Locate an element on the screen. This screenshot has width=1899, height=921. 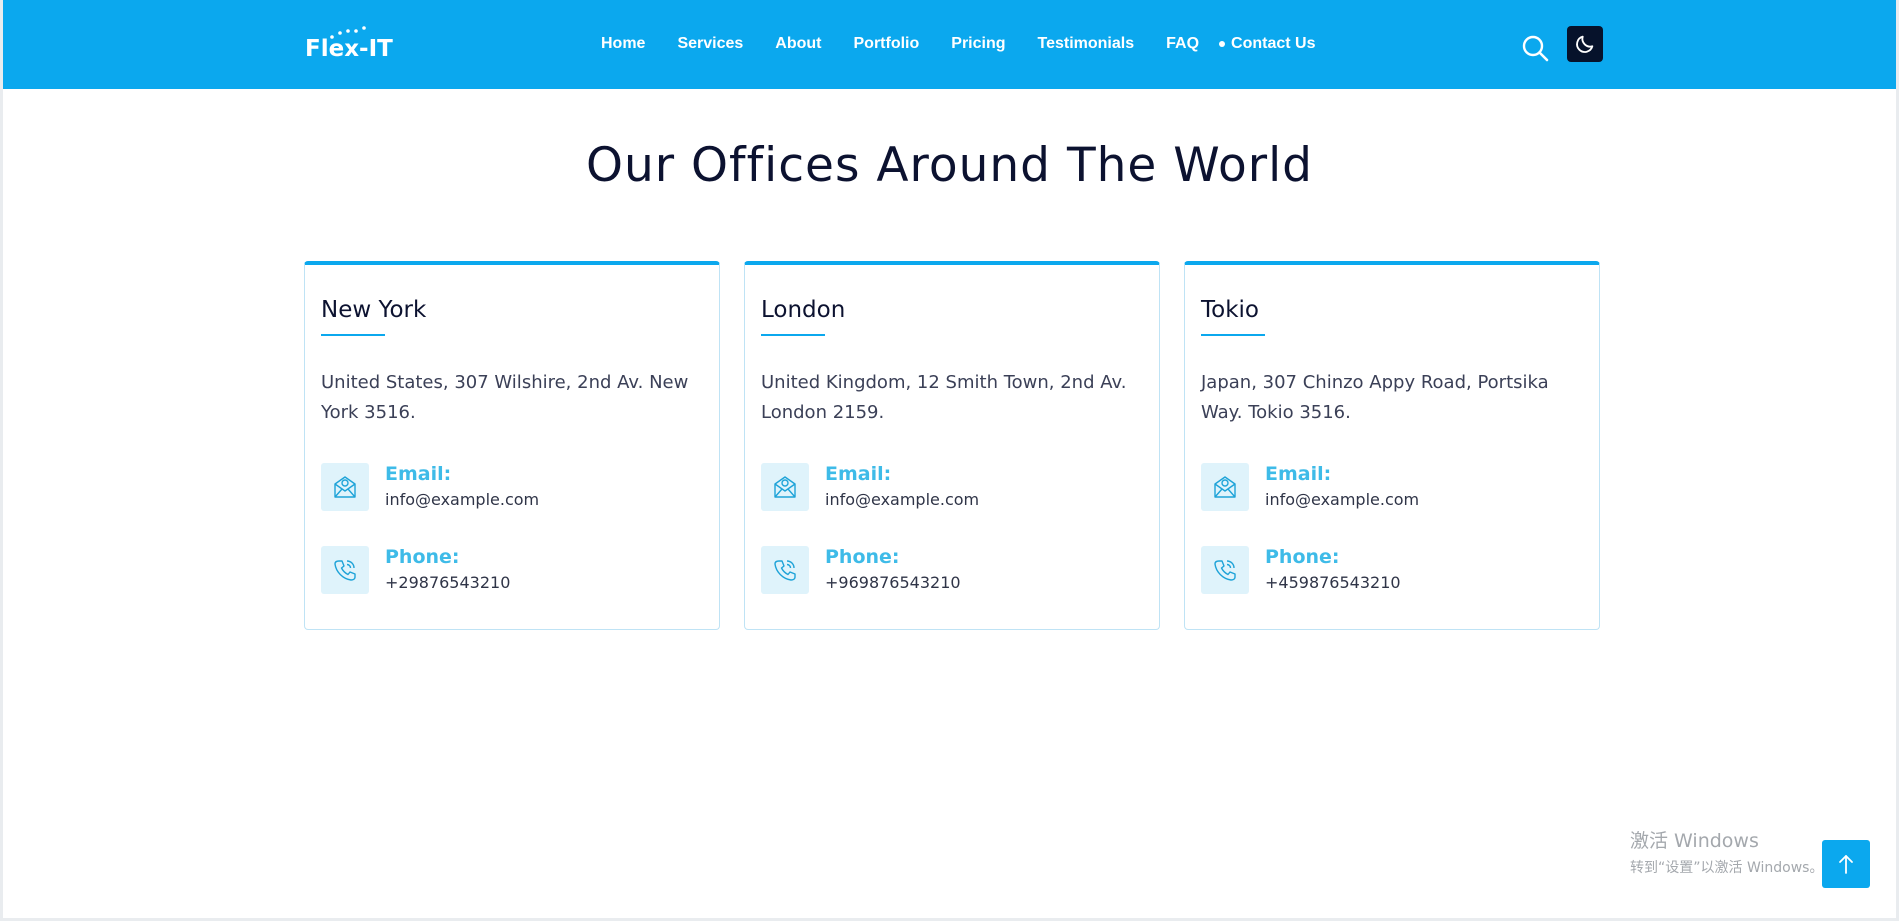
phone-link: +969876543210 is located at coordinates (893, 582).